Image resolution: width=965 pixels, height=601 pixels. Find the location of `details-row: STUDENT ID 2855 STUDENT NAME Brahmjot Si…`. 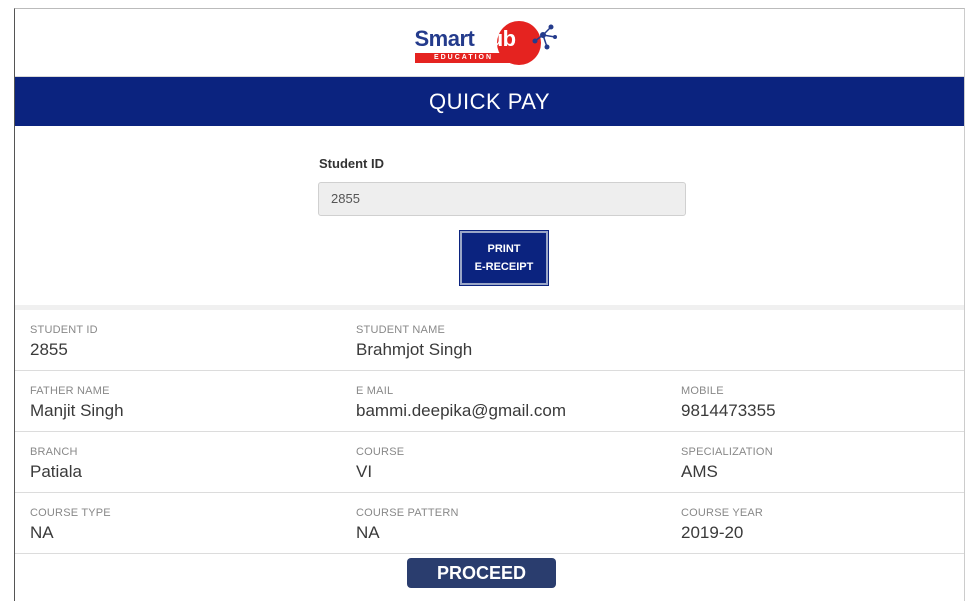

details-row: STUDENT ID 2855 STUDENT NAME Brahmjot Si… is located at coordinates (489, 340).